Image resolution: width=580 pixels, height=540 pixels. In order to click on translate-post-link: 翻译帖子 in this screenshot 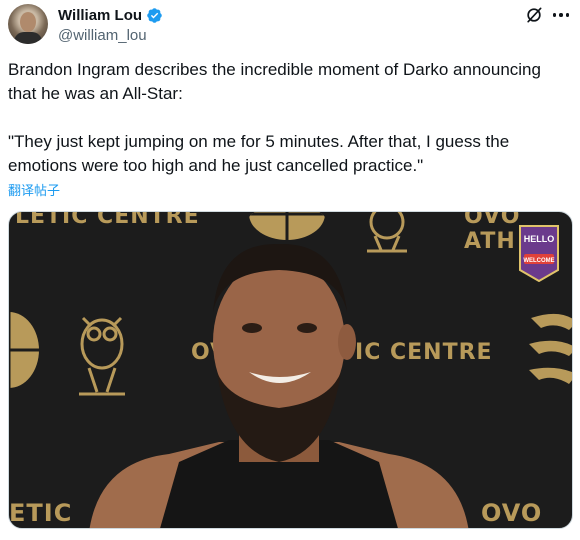, I will do `click(34, 189)`.